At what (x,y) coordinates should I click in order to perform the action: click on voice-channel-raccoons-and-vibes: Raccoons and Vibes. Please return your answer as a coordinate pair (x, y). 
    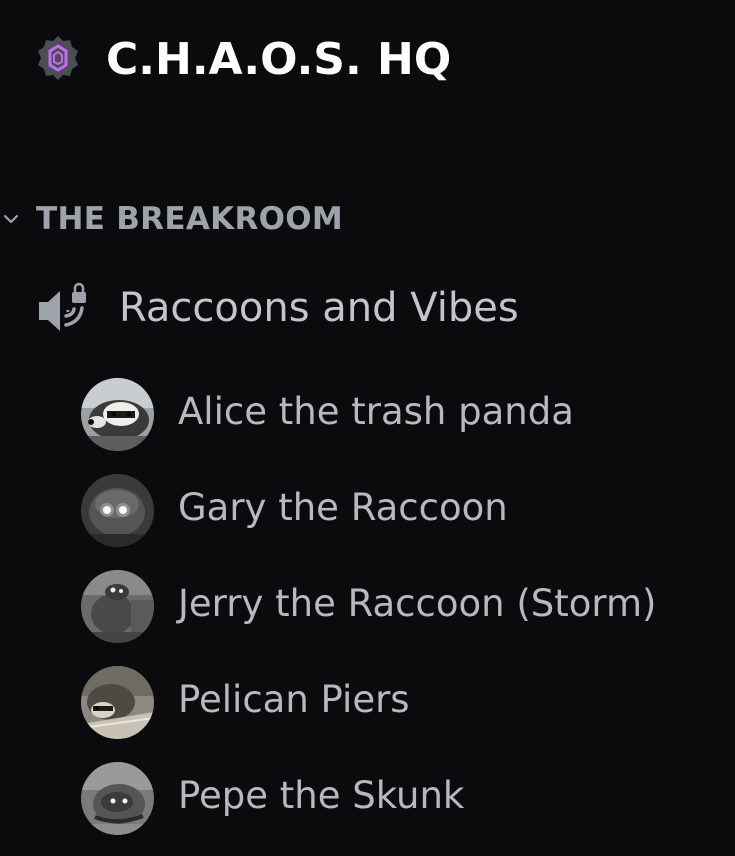
    Looking at the image, I should click on (360, 308).